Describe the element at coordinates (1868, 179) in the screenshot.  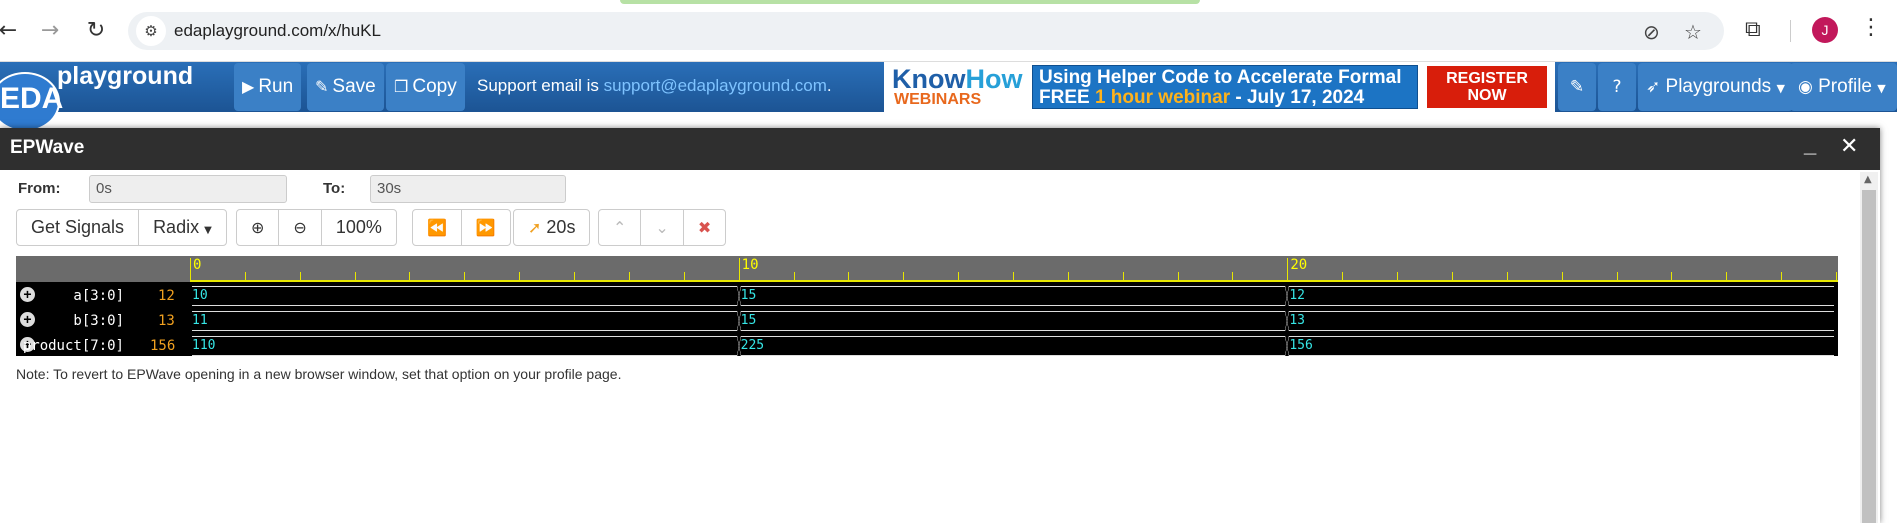
I see `scroll-up-icon: ▲` at that location.